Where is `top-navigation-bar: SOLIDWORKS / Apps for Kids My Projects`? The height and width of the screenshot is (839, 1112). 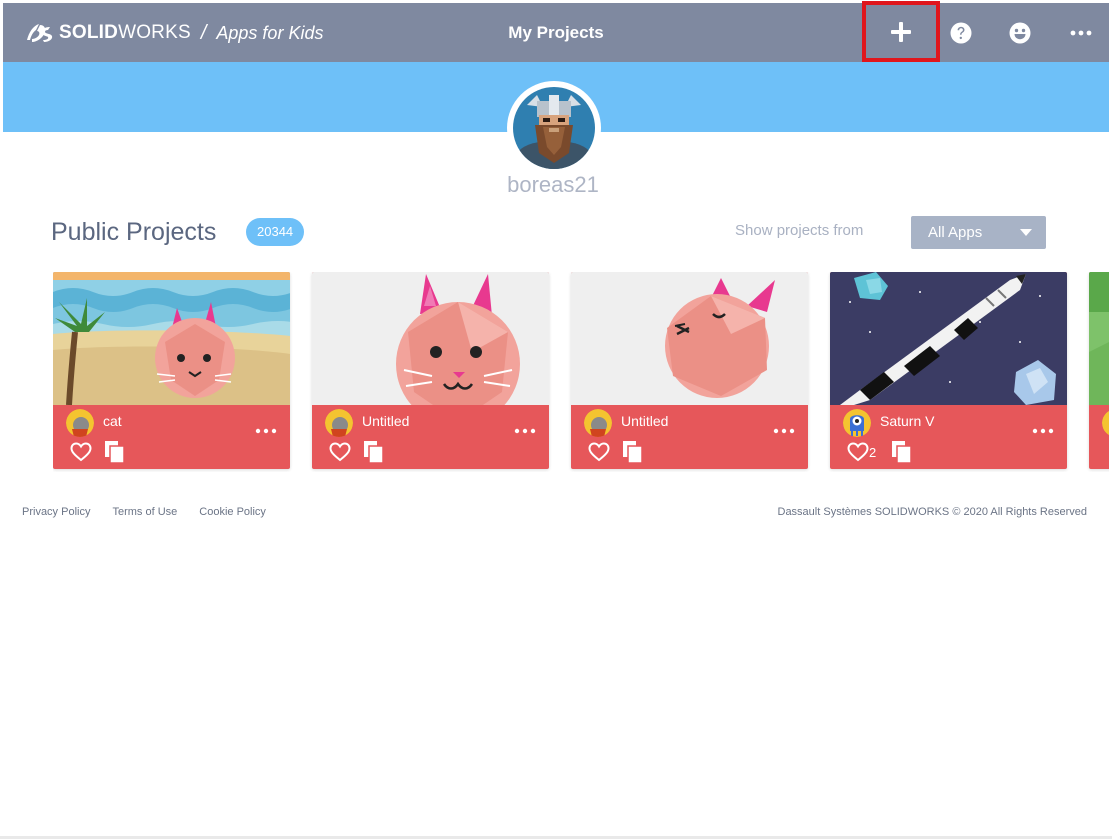
top-navigation-bar: SOLIDWORKS / Apps for Kids My Projects is located at coordinates (557, 31).